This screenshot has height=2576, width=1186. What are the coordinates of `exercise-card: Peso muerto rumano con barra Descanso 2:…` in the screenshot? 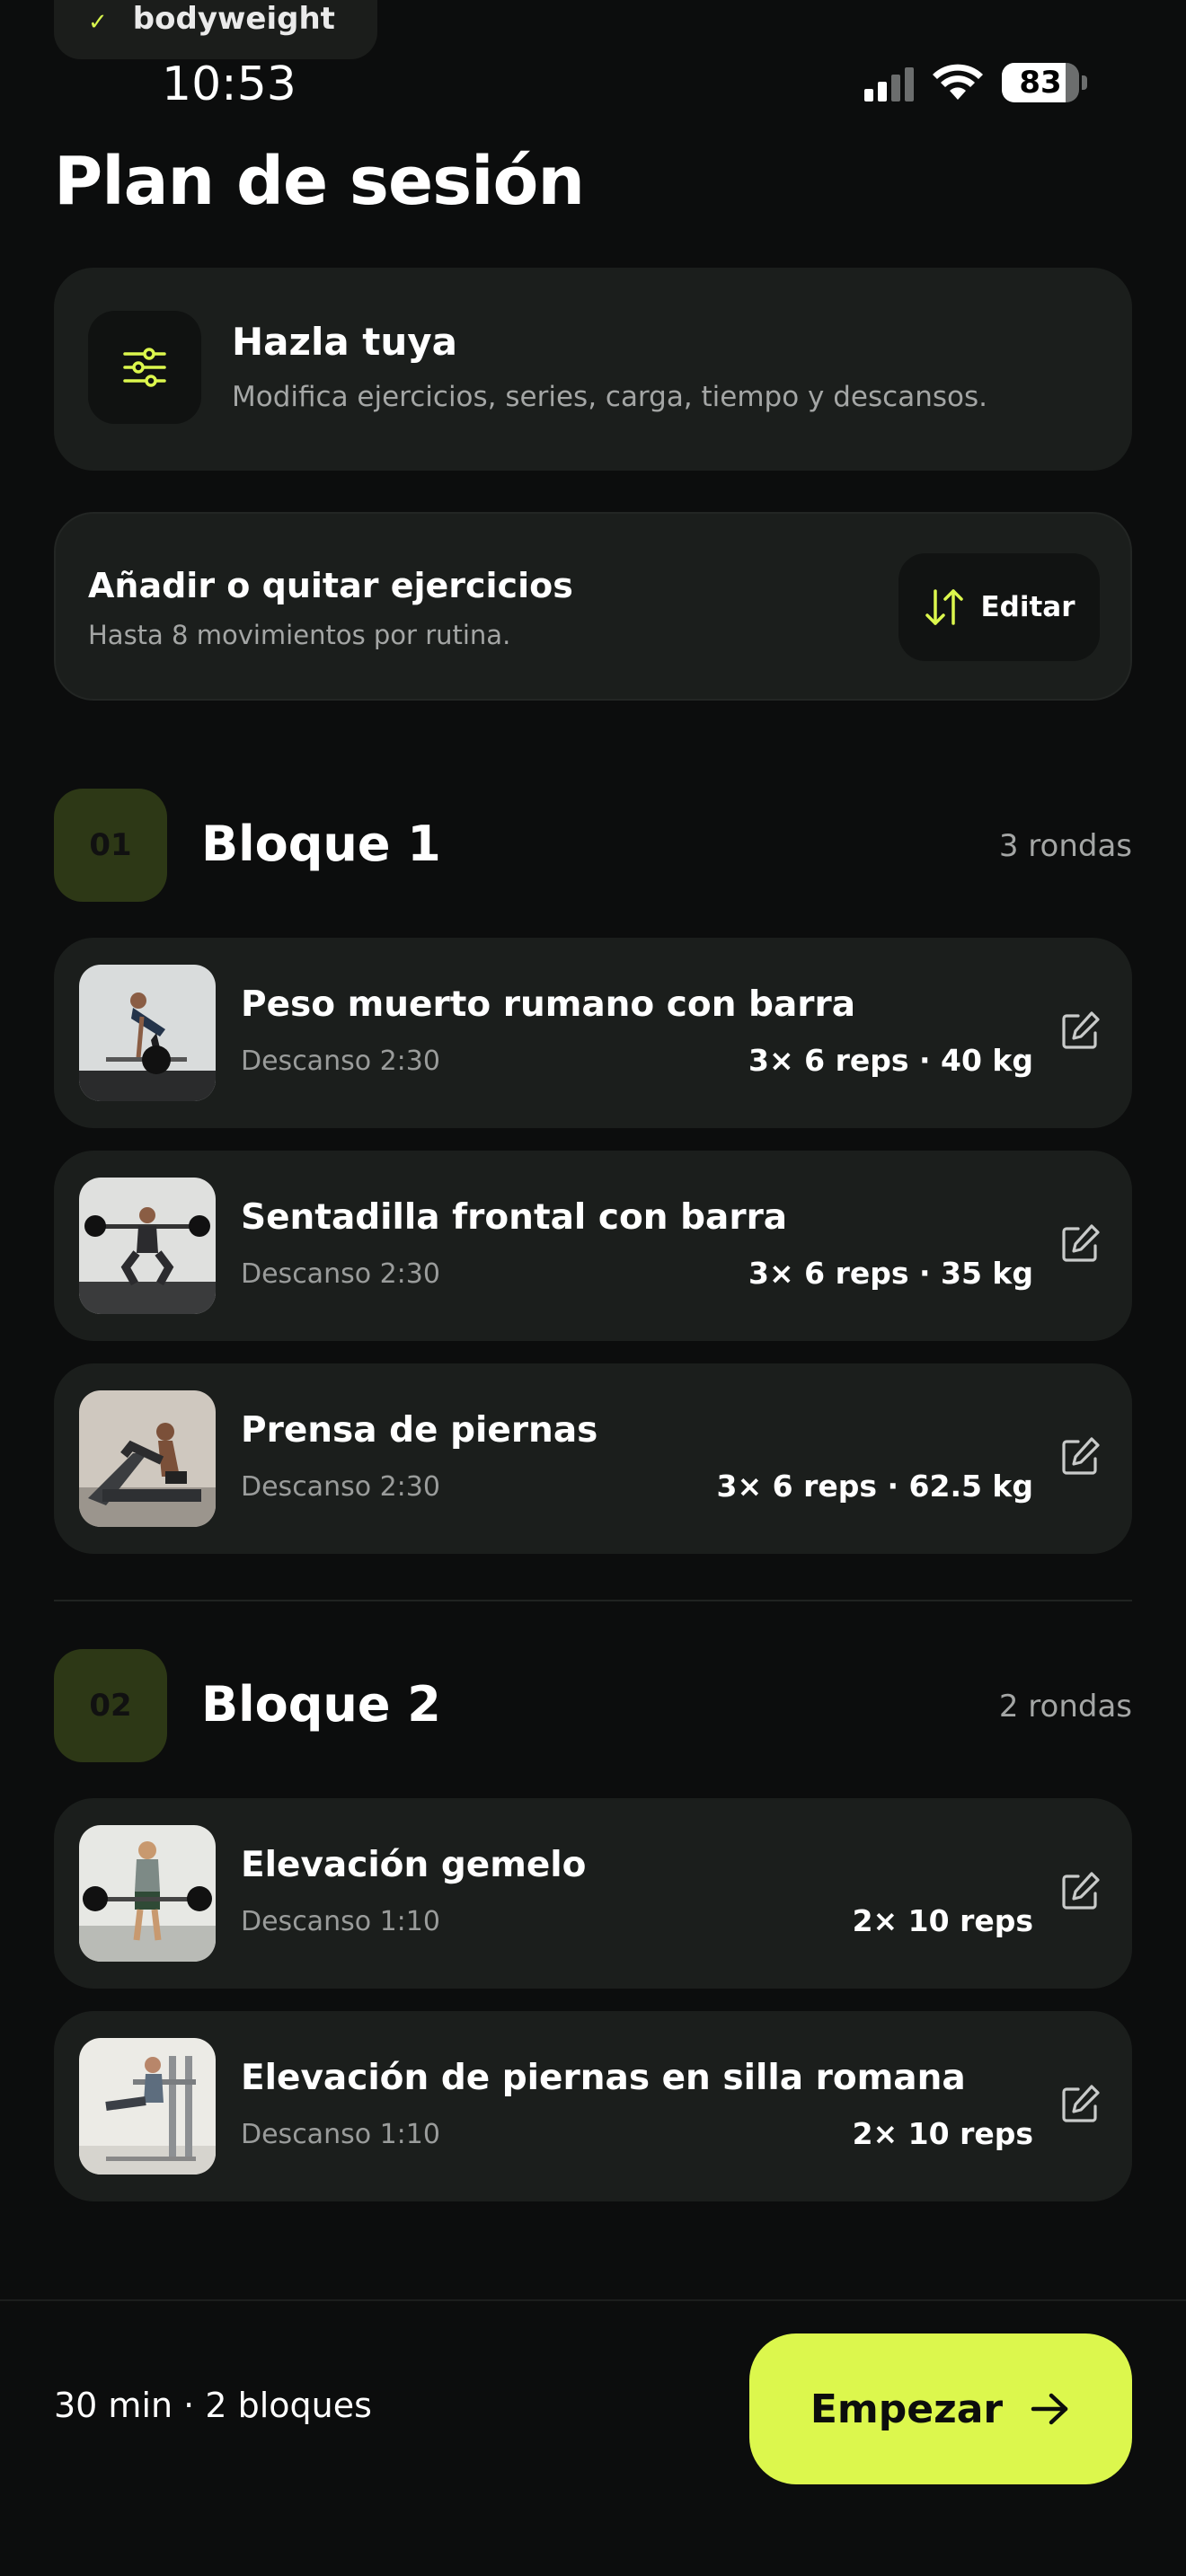 It's located at (593, 1033).